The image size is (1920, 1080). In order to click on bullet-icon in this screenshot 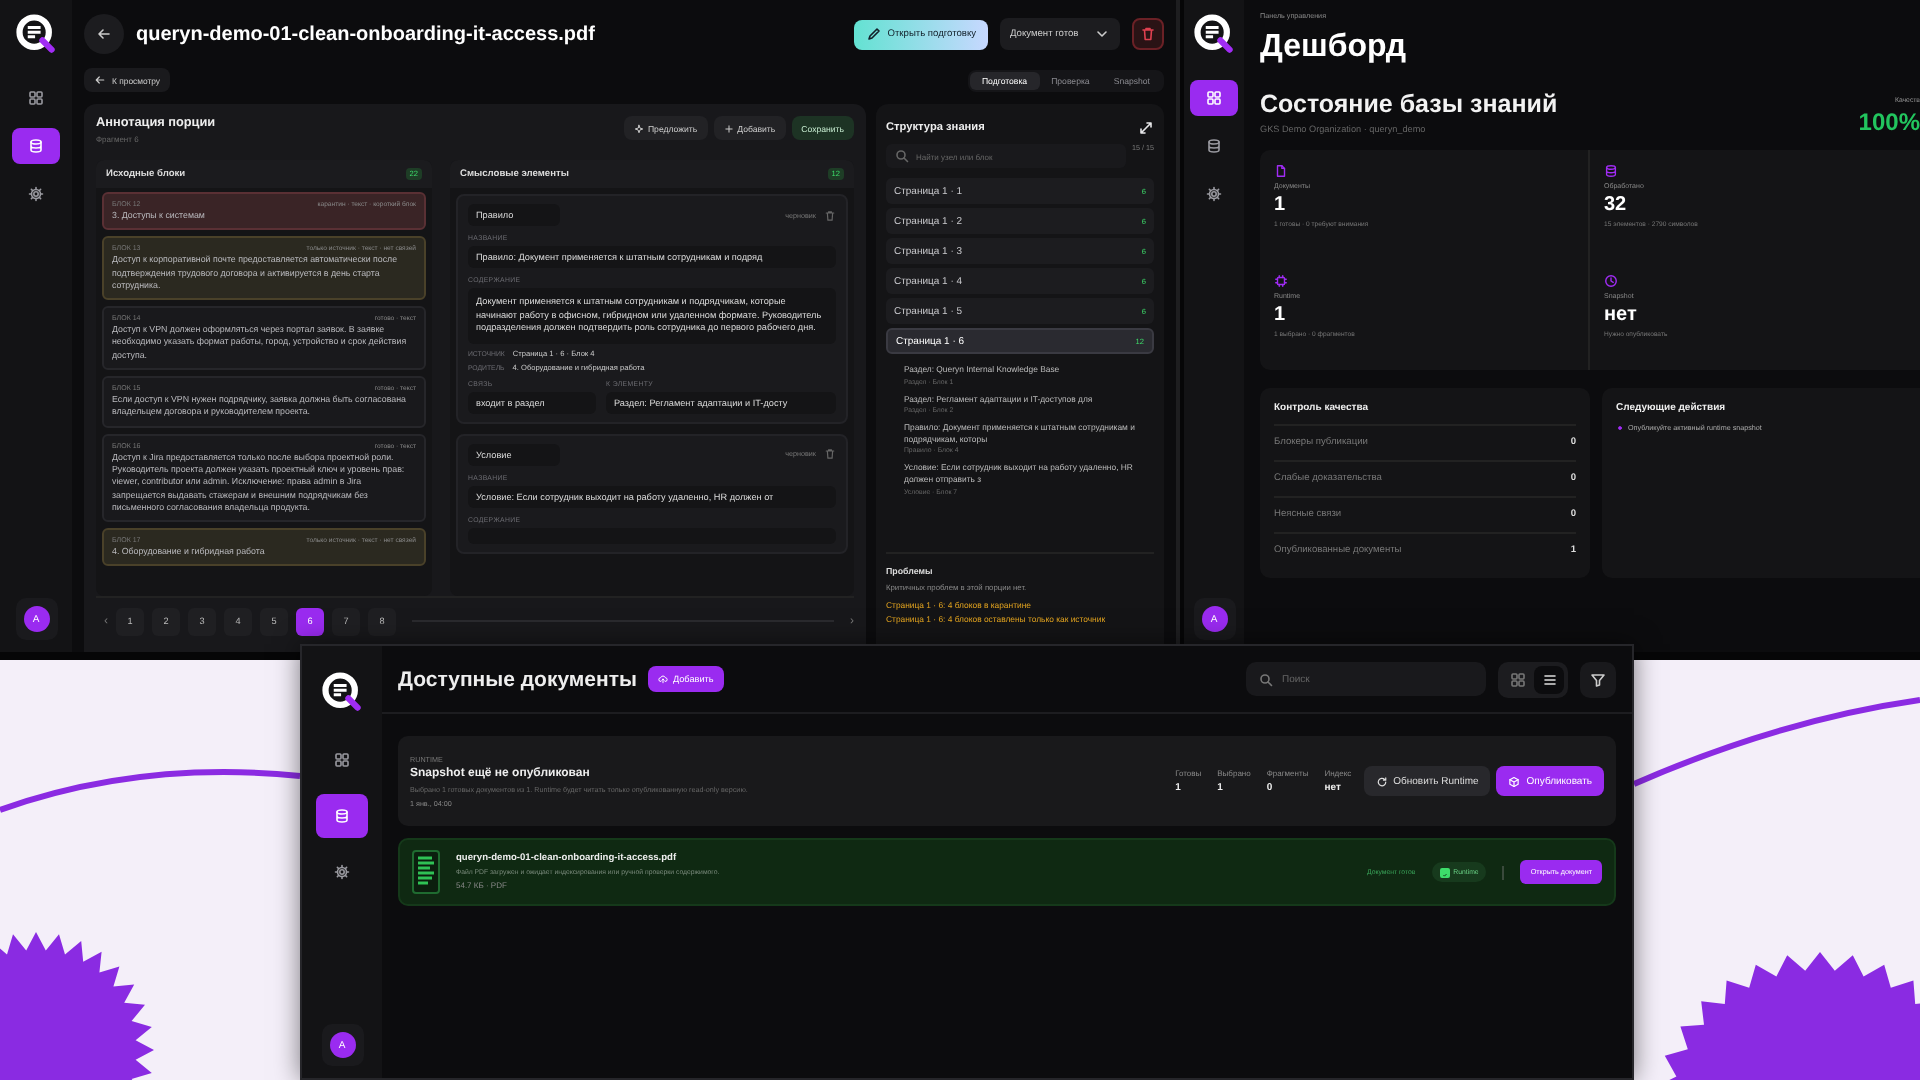, I will do `click(1620, 428)`.